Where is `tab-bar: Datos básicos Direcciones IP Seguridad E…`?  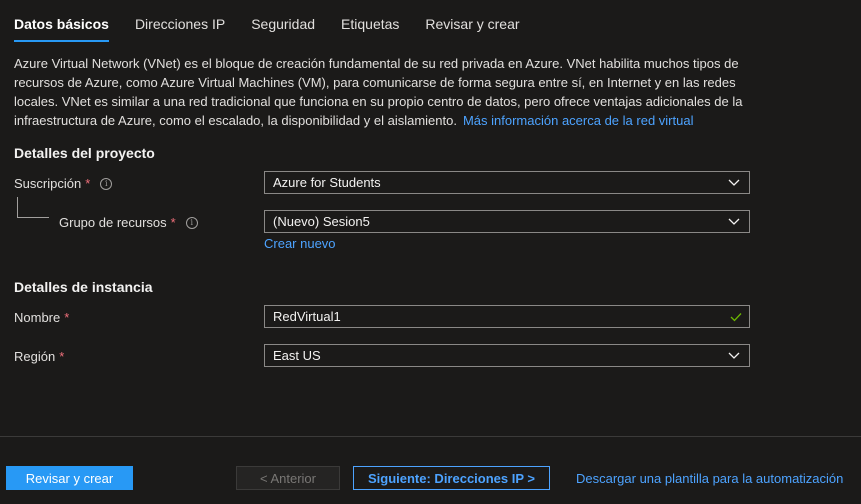
tab-bar: Datos básicos Direcciones IP Seguridad E… is located at coordinates (280, 30).